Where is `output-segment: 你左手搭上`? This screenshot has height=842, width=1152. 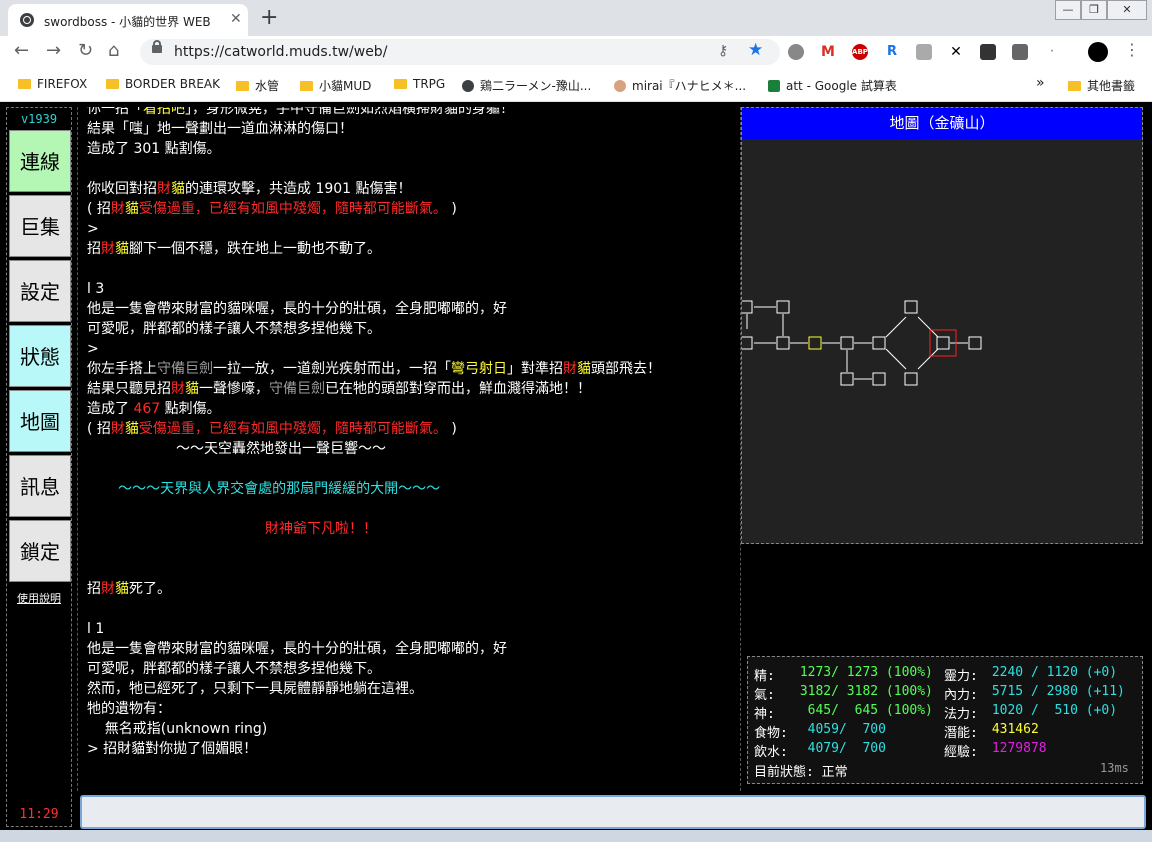
output-segment: 你左手搭上 is located at coordinates (122, 369).